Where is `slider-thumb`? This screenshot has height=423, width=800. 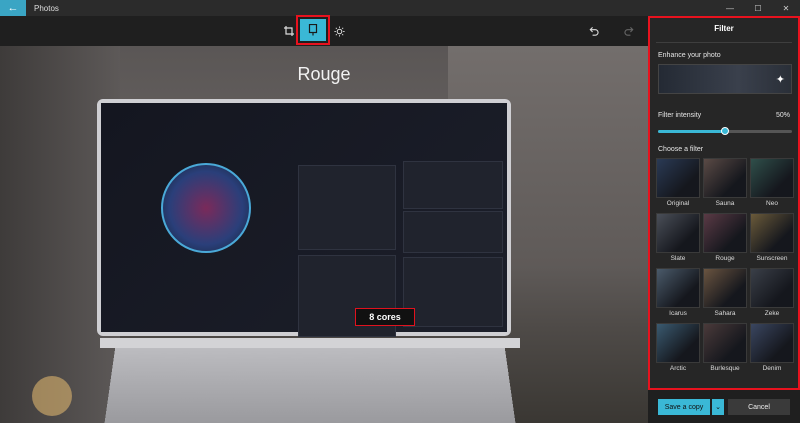
slider-thumb is located at coordinates (725, 131).